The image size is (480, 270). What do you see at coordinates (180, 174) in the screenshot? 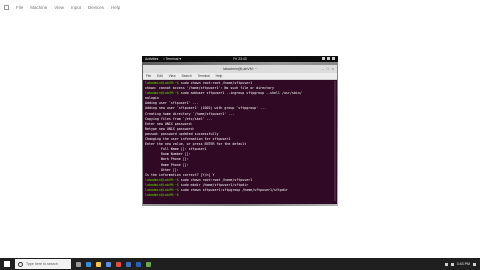
I see `terminal-text: Is the information correct? [Y/n] Y` at bounding box center [180, 174].